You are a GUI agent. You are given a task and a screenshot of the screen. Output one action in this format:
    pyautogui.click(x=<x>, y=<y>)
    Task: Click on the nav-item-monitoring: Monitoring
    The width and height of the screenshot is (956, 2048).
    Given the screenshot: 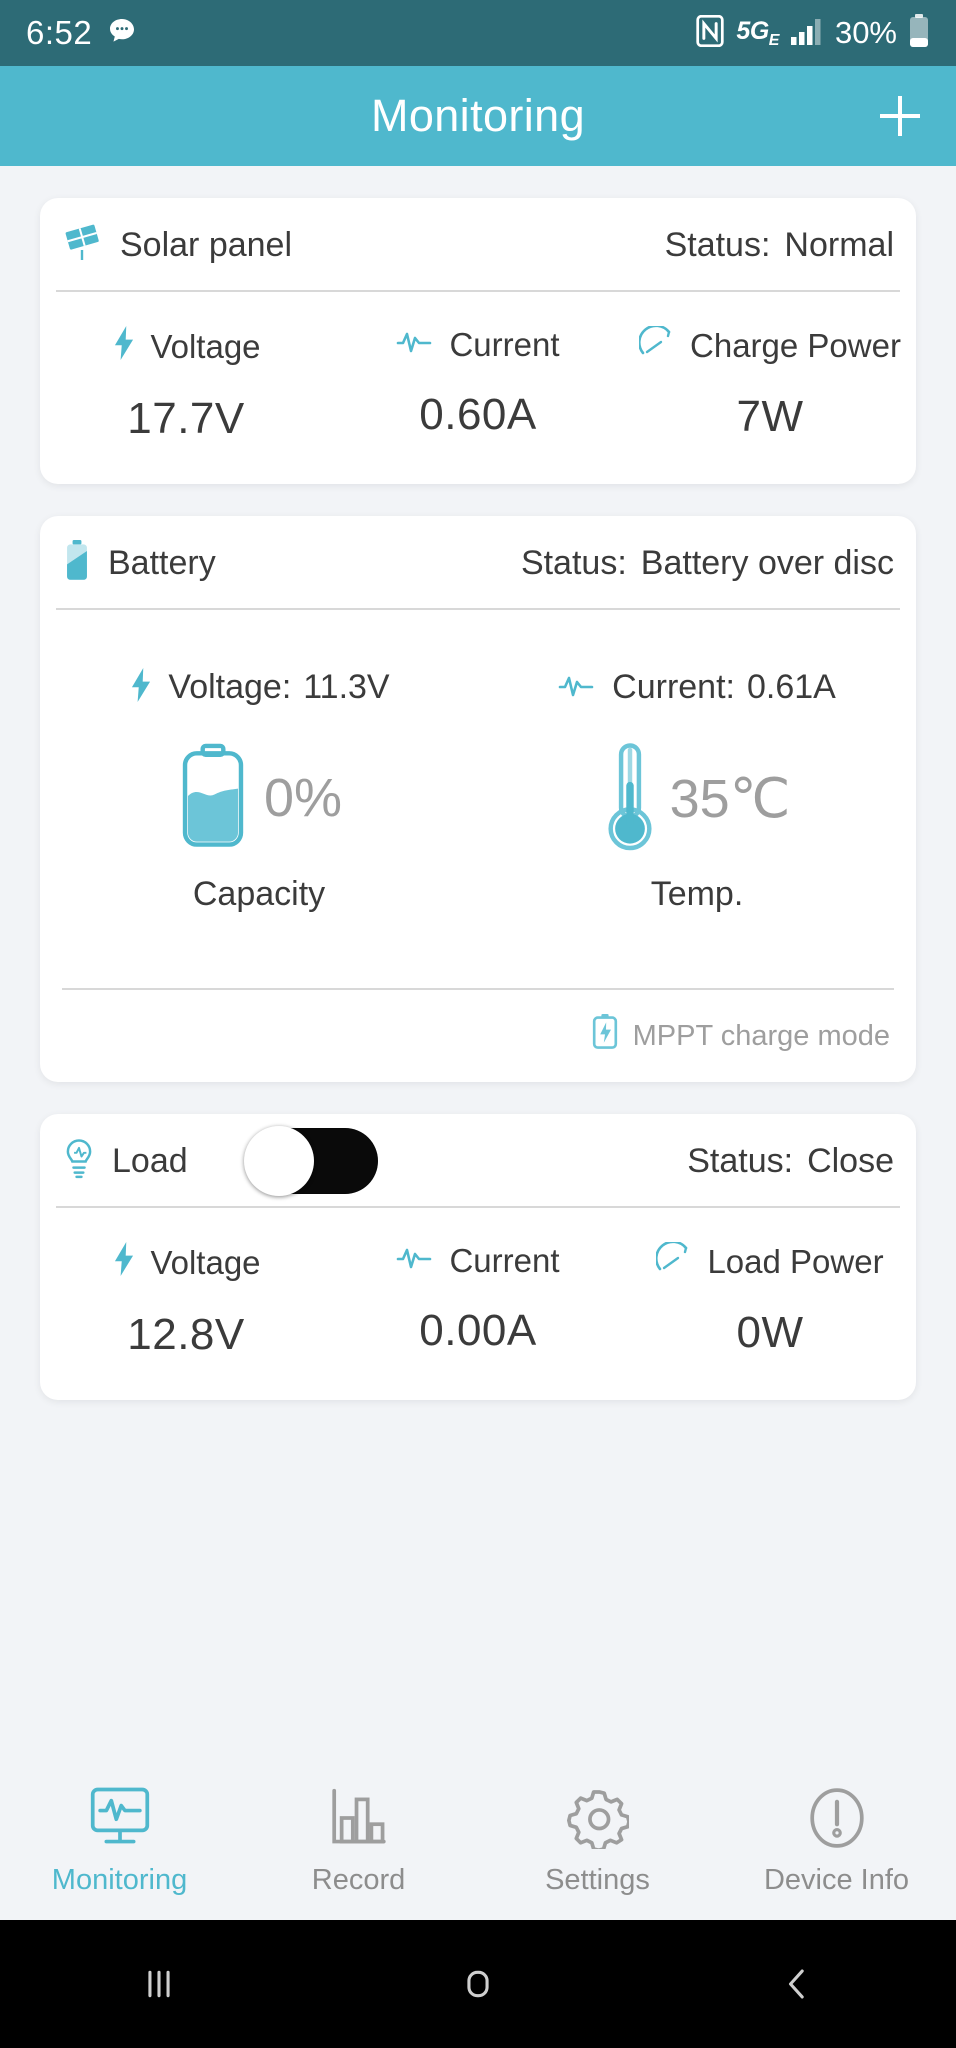 What is the action you would take?
    pyautogui.click(x=119, y=1842)
    